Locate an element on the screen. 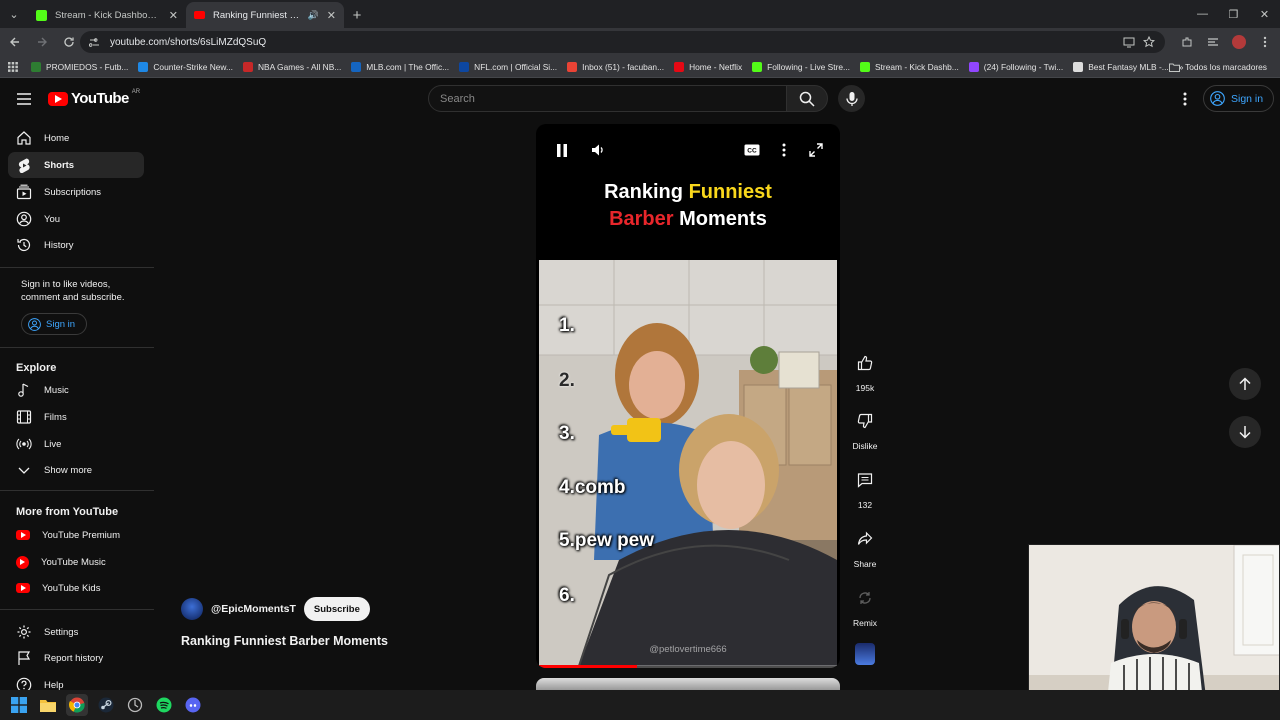  sidebar-item-shorts: Shorts is located at coordinates (76, 165).